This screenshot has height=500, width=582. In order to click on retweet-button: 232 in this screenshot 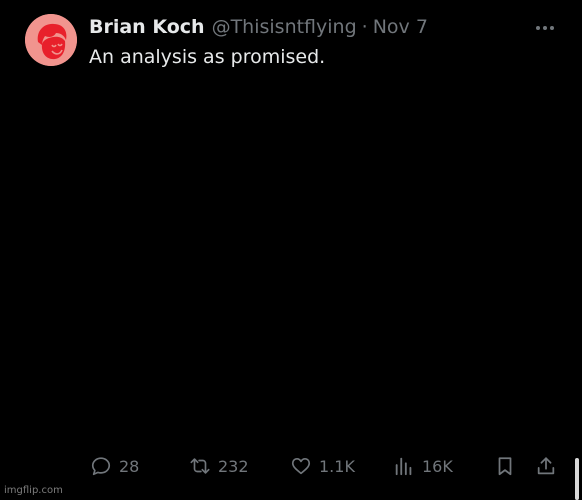, I will do `click(219, 466)`.